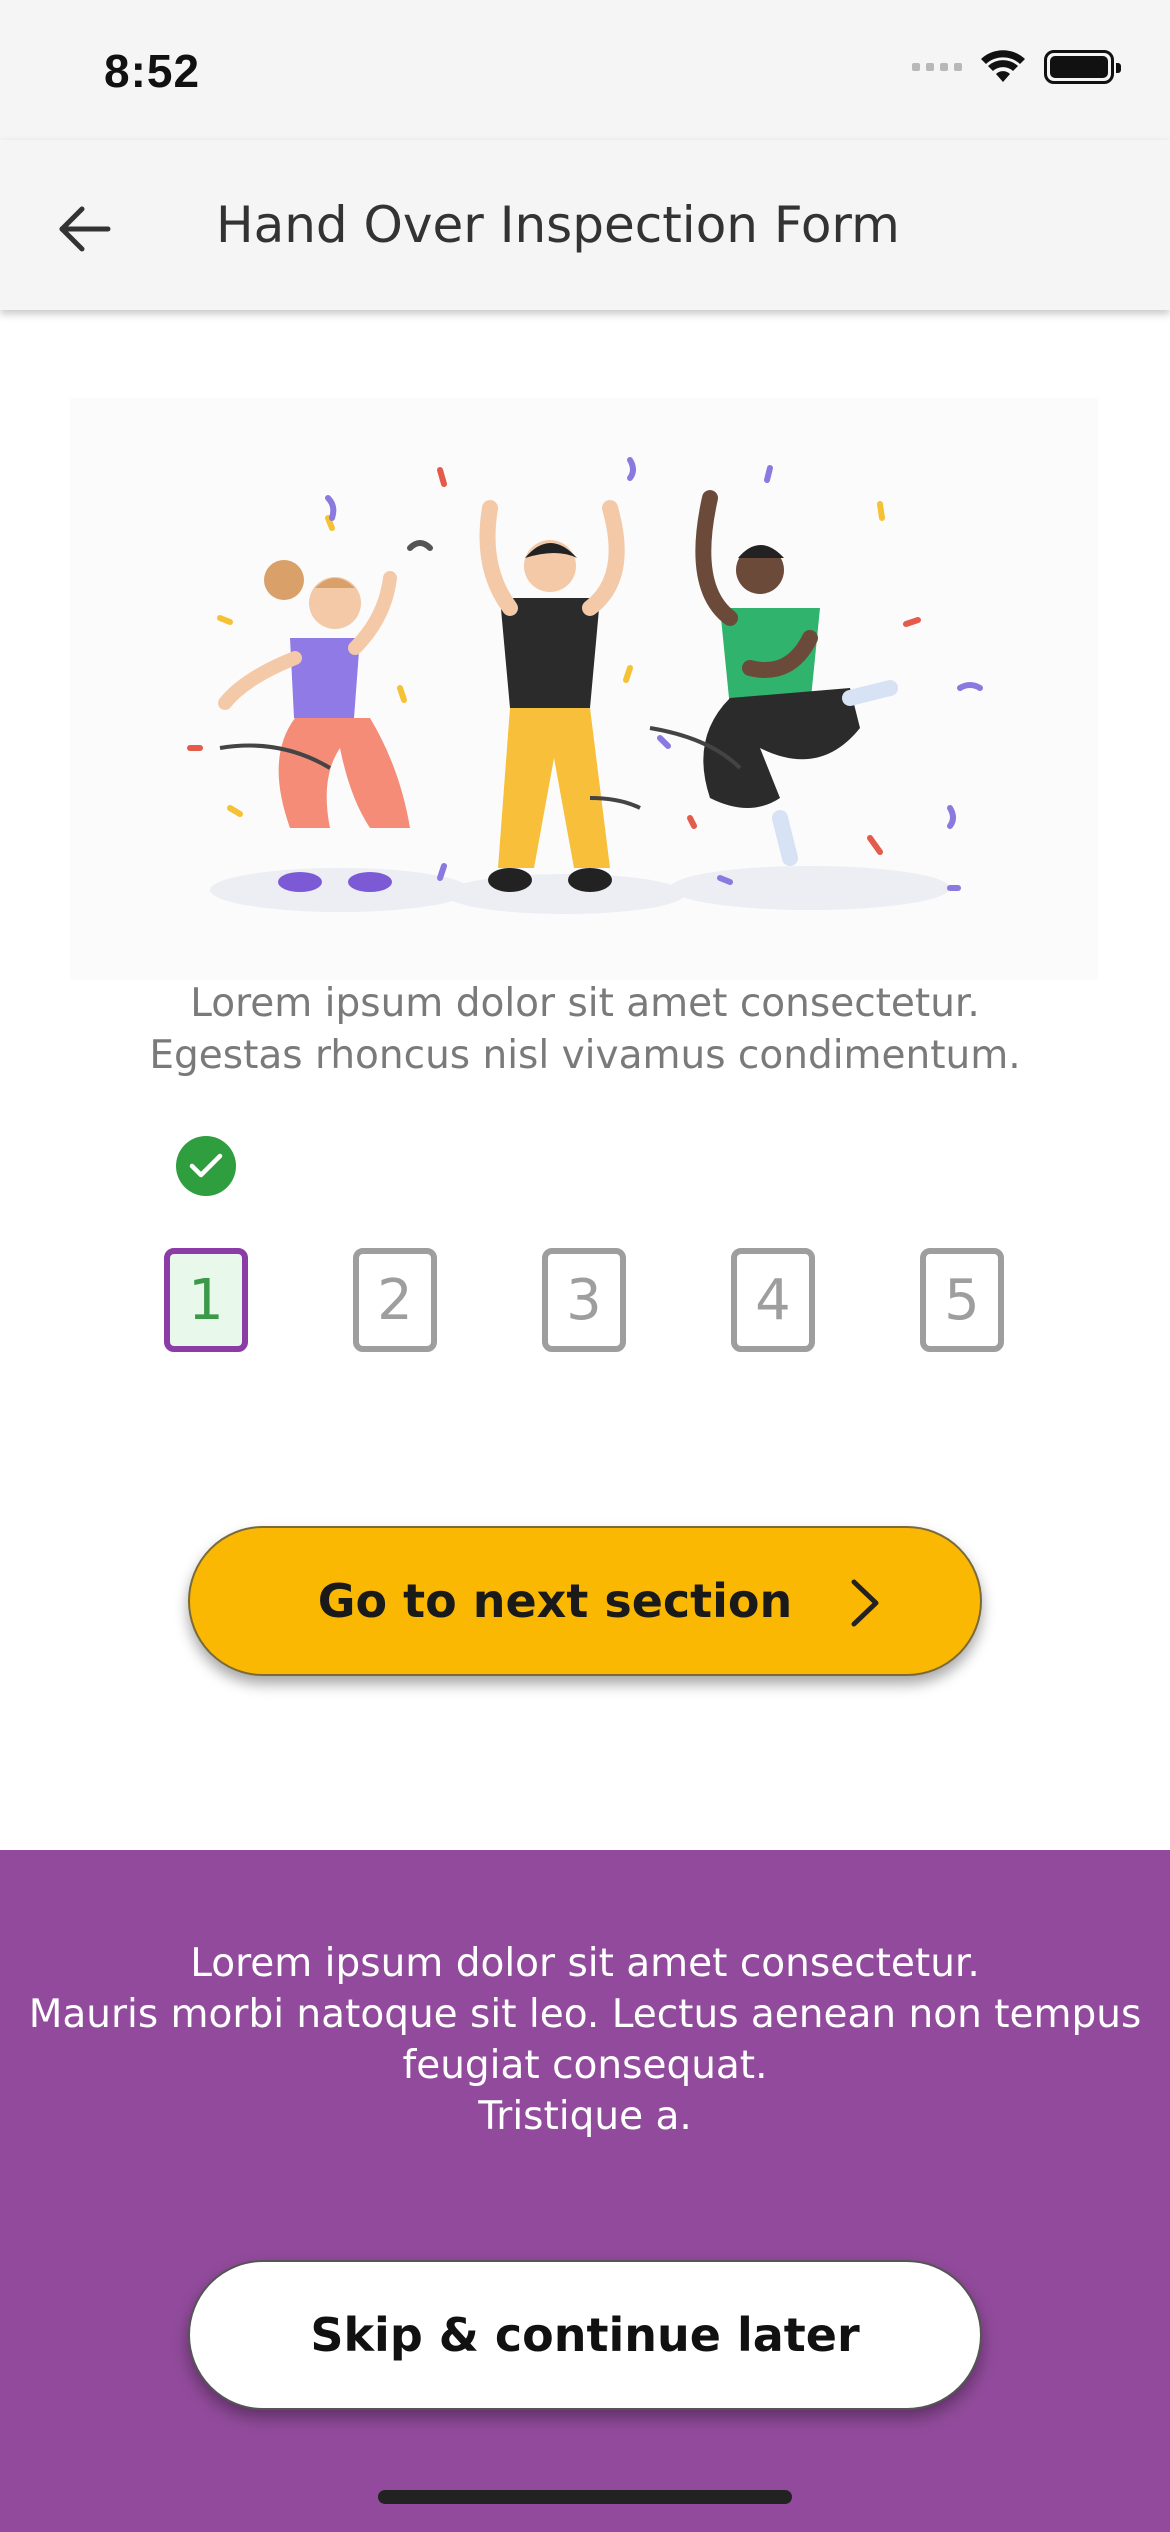 The height and width of the screenshot is (2532, 1170). What do you see at coordinates (585, 1963) in the screenshot?
I see `footer-line-1: Lorem ipsum dolor sit amet consectetur.` at bounding box center [585, 1963].